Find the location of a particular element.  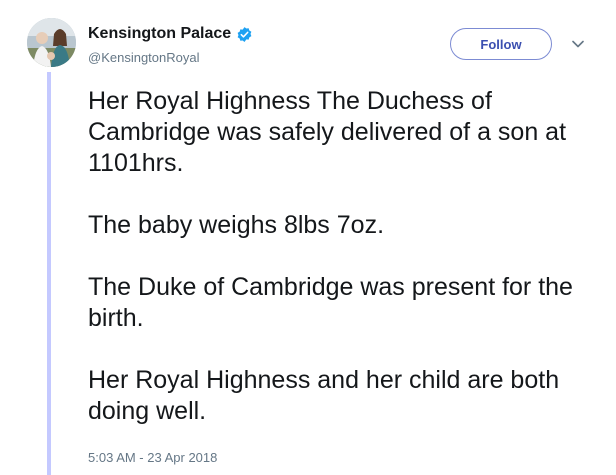

follow-button: Follow is located at coordinates (501, 44).